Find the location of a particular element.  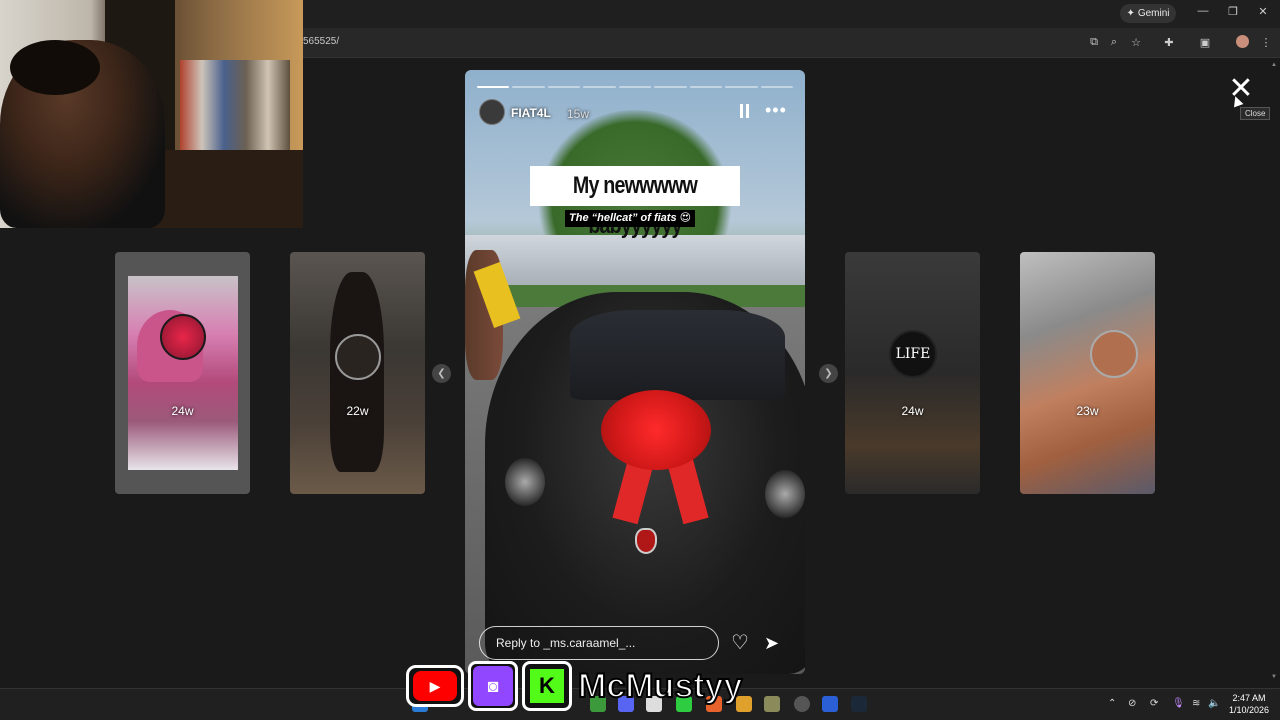

pause-icon is located at coordinates (746, 111).